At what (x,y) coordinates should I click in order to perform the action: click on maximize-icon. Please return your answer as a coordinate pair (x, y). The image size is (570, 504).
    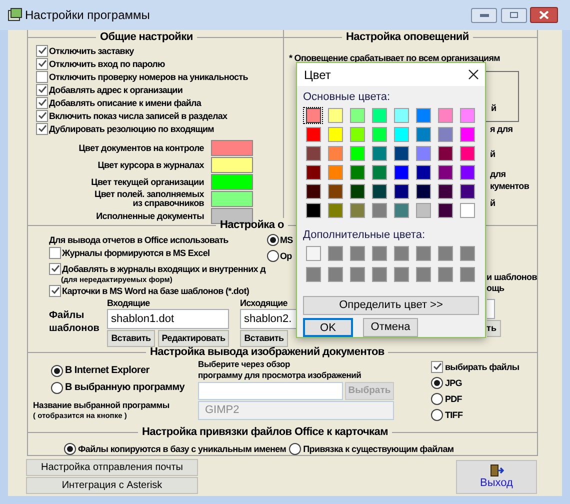
    Looking at the image, I should click on (514, 15).